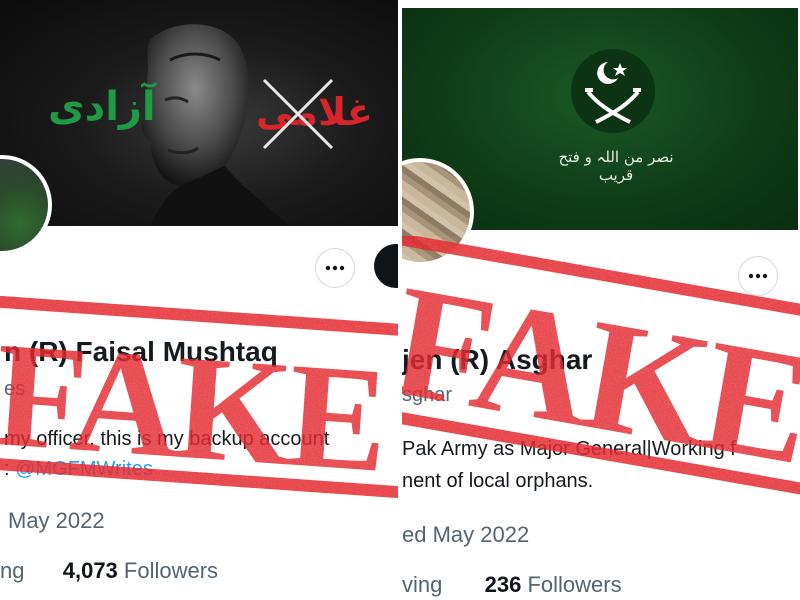 The height and width of the screenshot is (600, 800). Describe the element at coordinates (102, 107) in the screenshot. I see `banner-text-azadi: آزادی` at that location.